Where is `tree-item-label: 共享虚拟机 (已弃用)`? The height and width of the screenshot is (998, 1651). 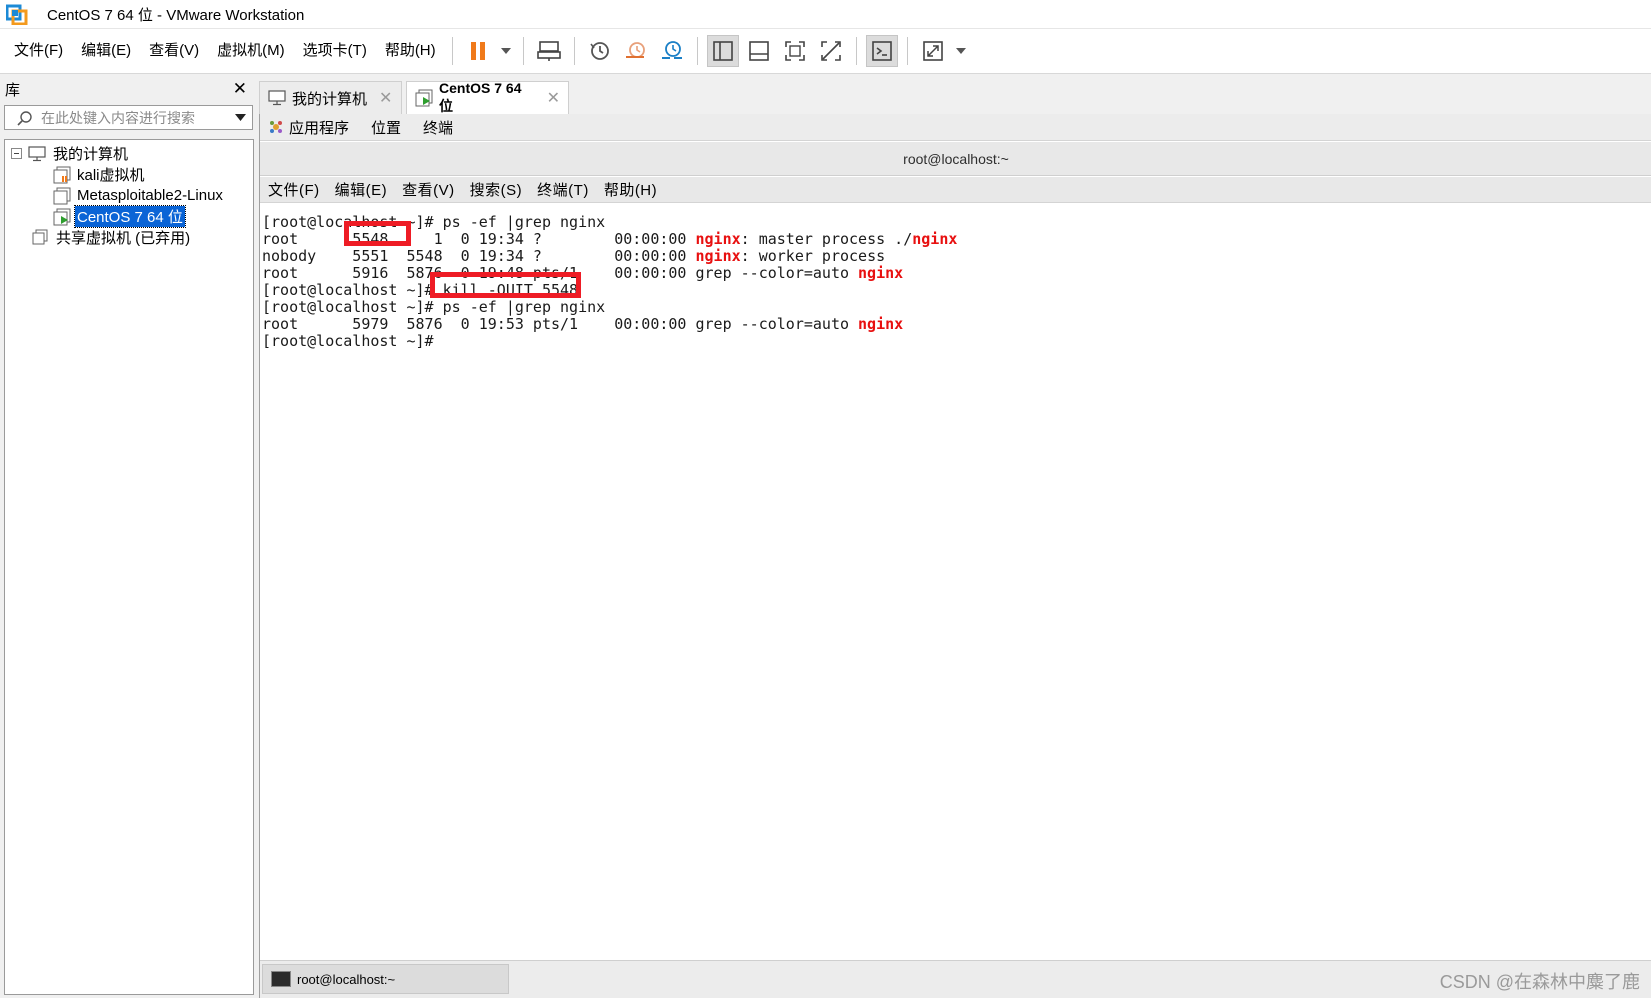
tree-item-label: 共享虚拟机 (已弃用) is located at coordinates (123, 238).